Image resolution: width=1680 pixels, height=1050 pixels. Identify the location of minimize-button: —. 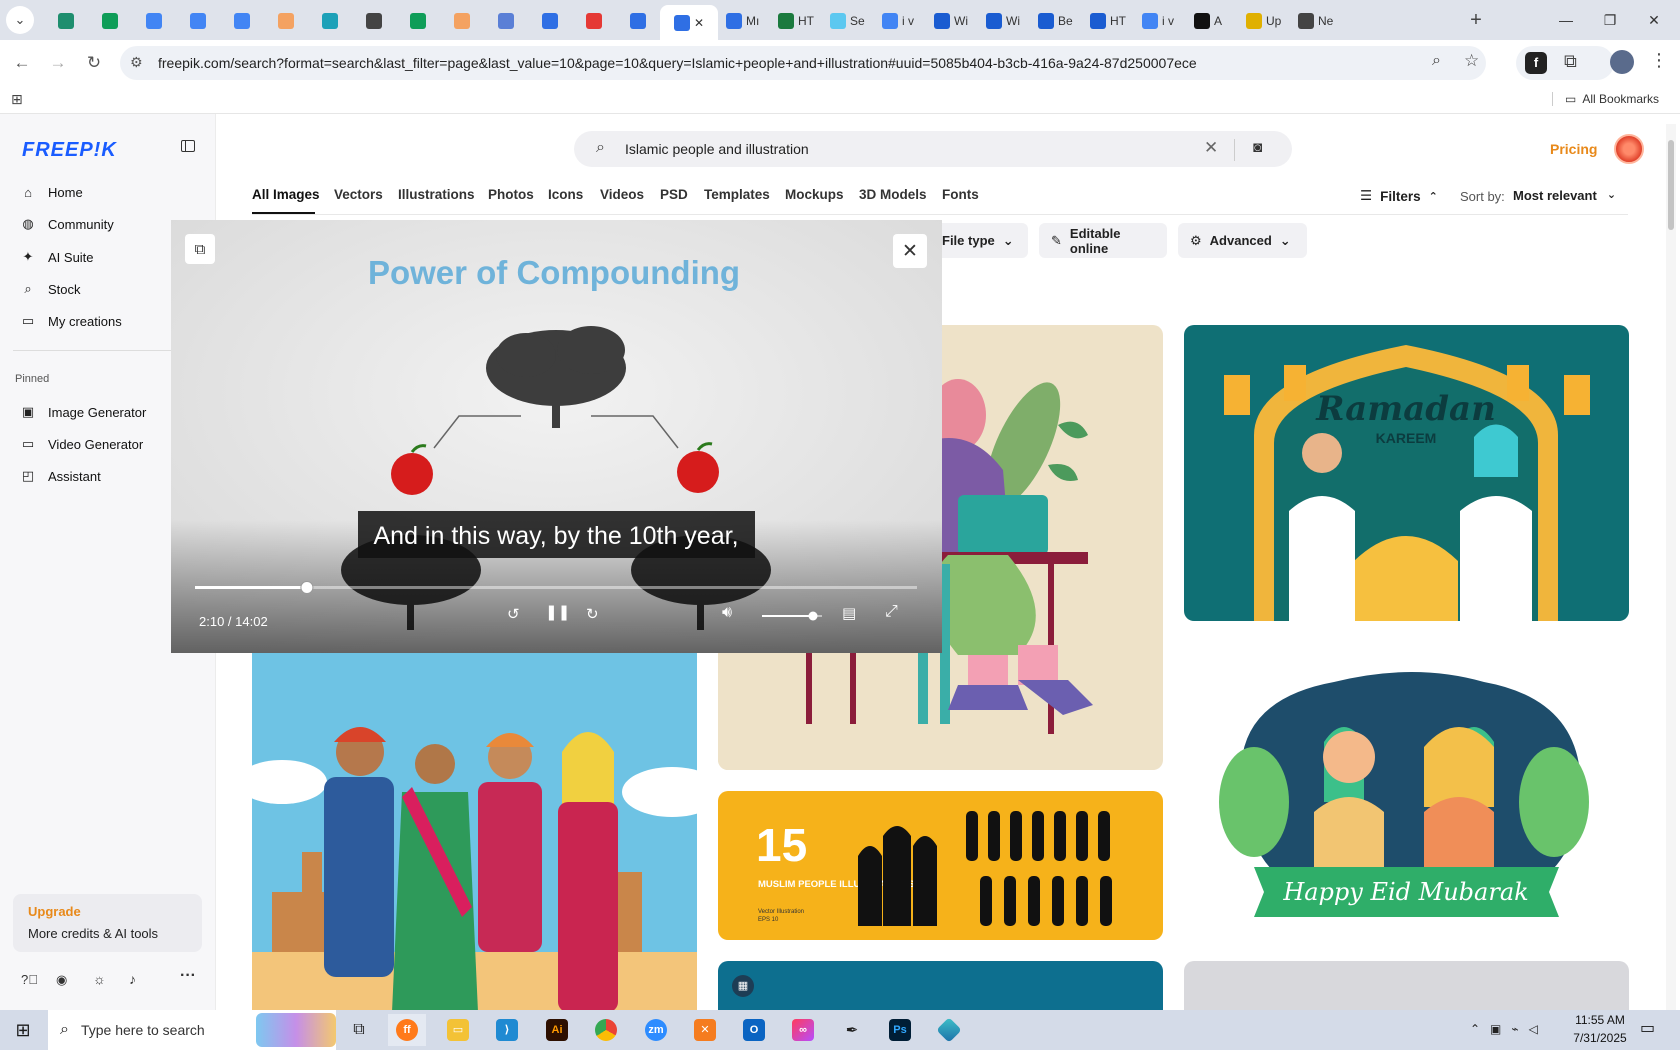
(1566, 20).